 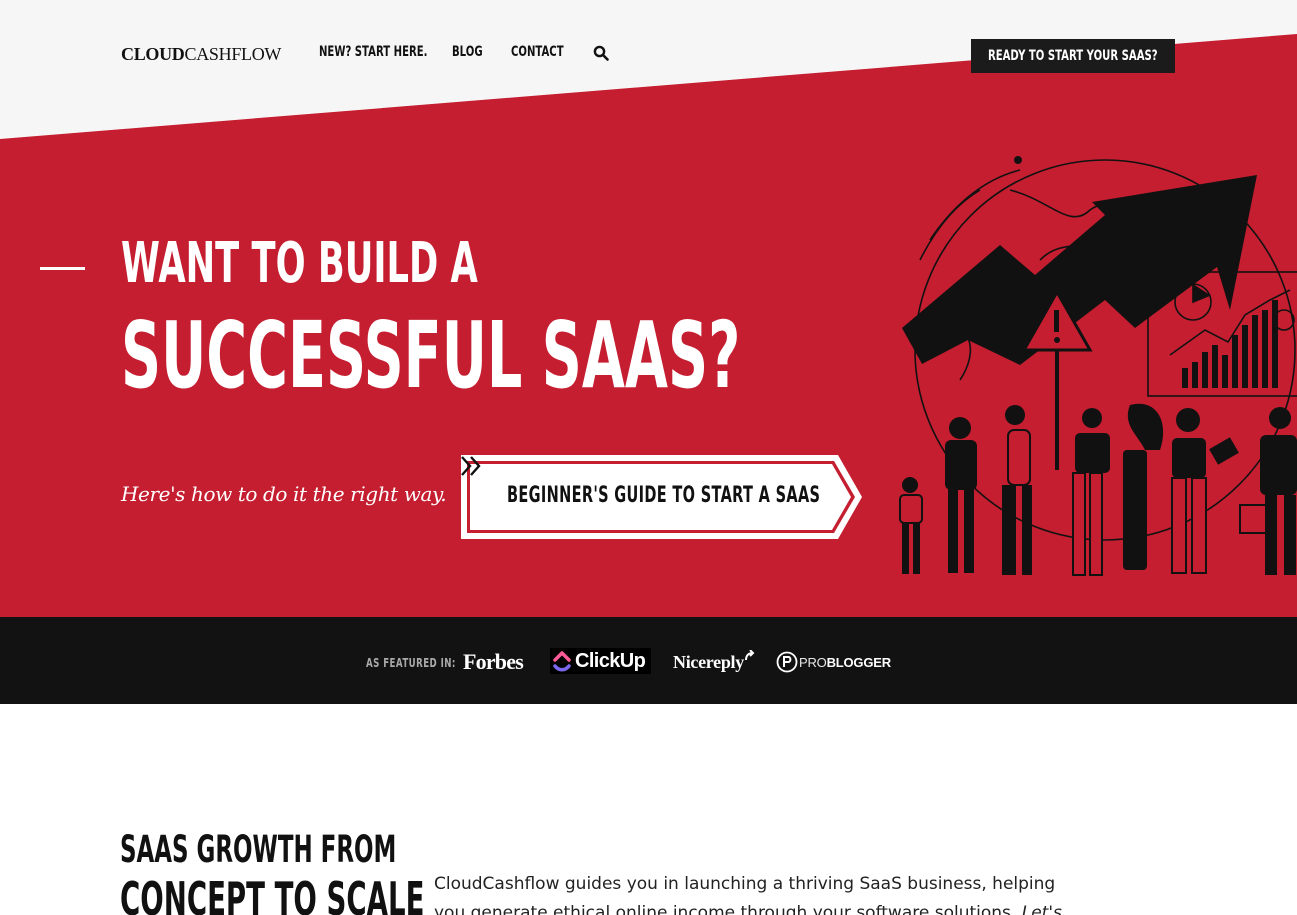 I want to click on nav-contact: CONTACT, so click(x=537, y=52).